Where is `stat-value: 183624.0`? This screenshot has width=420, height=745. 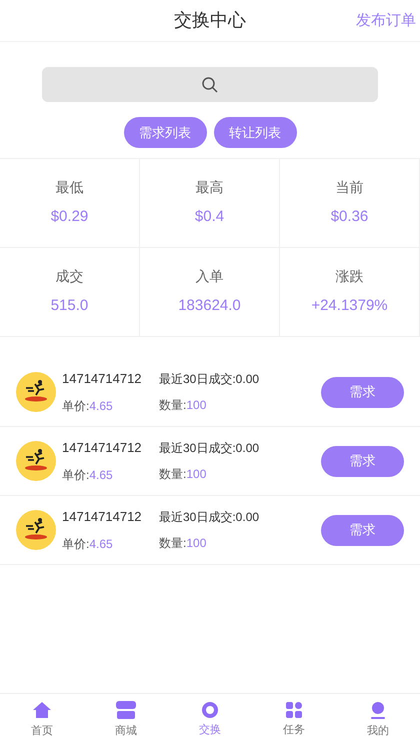 stat-value: 183624.0 is located at coordinates (209, 306).